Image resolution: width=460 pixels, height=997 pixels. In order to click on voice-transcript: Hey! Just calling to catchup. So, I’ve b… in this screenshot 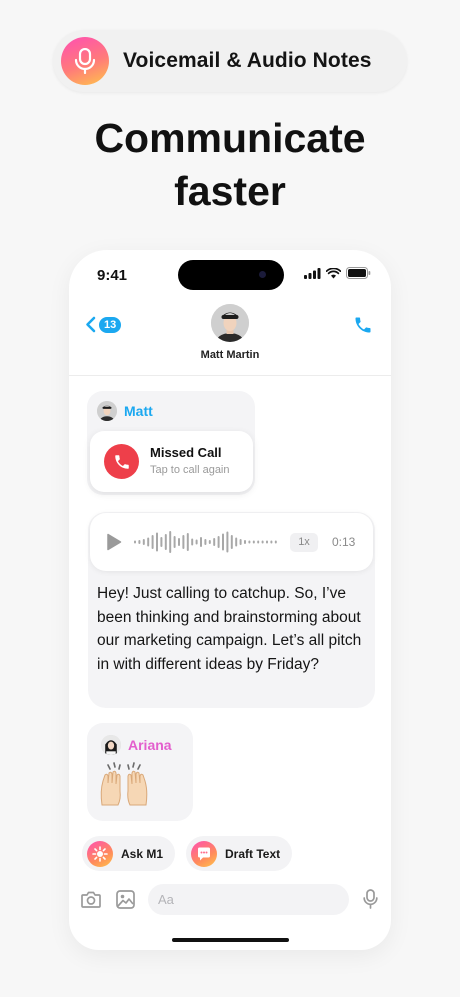, I will do `click(229, 629)`.